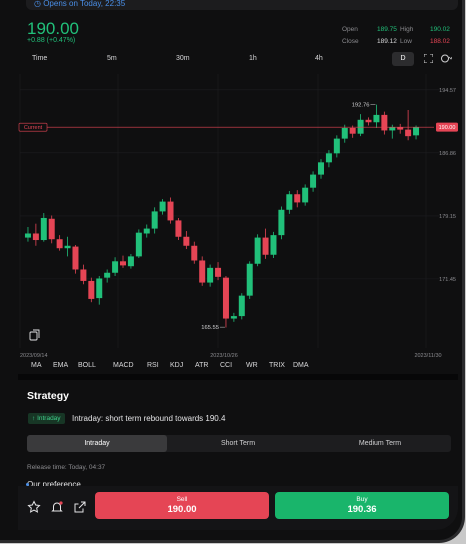 The image size is (466, 544). Describe the element at coordinates (427, 355) in the screenshot. I see `x-tick-label: 2023/11/30` at that location.